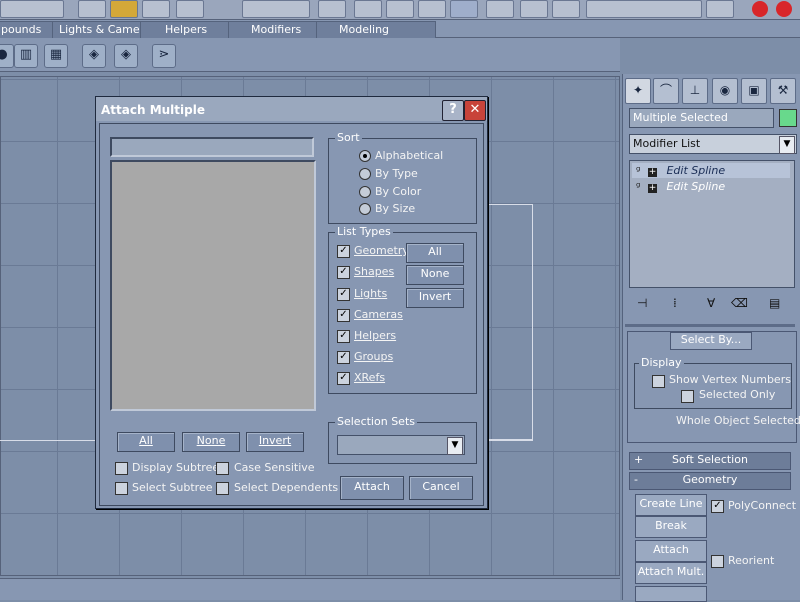  What do you see at coordinates (682, 304) in the screenshot?
I see `show-end-result-icon: ⁞` at bounding box center [682, 304].